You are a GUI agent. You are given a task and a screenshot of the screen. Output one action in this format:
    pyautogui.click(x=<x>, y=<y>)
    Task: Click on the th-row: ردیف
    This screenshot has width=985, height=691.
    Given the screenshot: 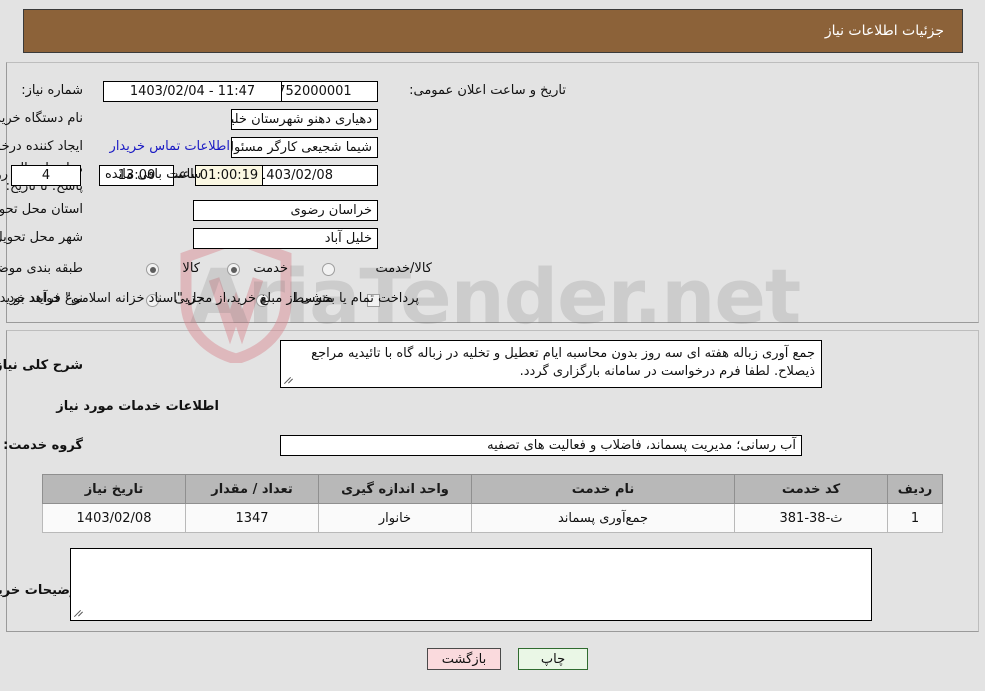 What is the action you would take?
    pyautogui.click(x=915, y=489)
    